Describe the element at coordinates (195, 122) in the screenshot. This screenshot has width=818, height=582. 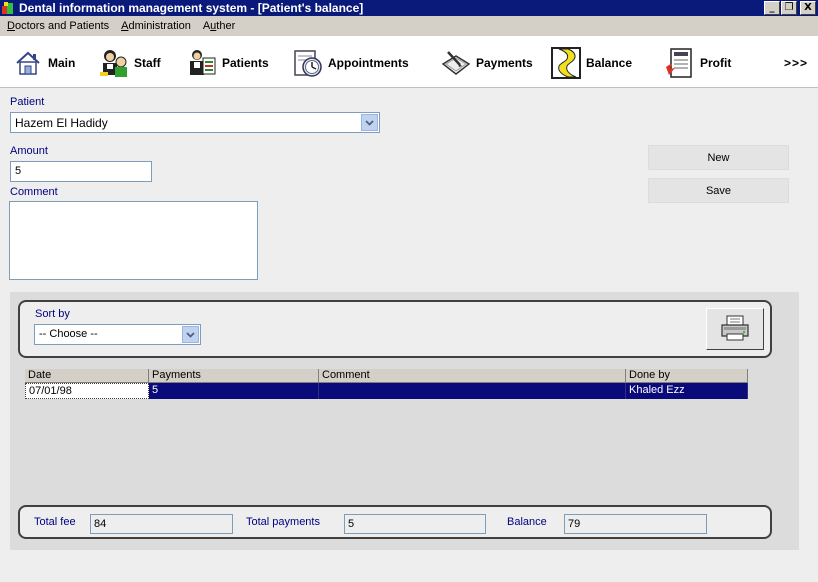
I see `patient-select: Hazem El Hadidy` at that location.